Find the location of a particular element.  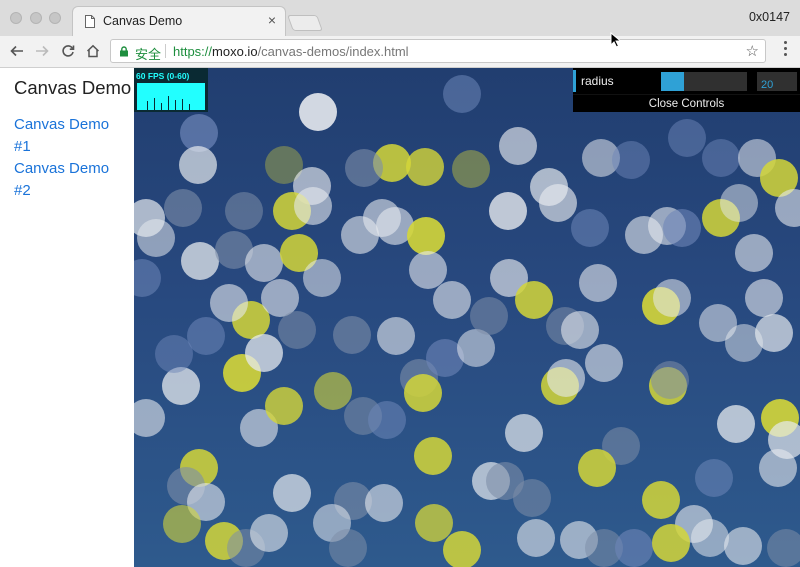

browser-tab: Canvas Demo × is located at coordinates (179, 21).